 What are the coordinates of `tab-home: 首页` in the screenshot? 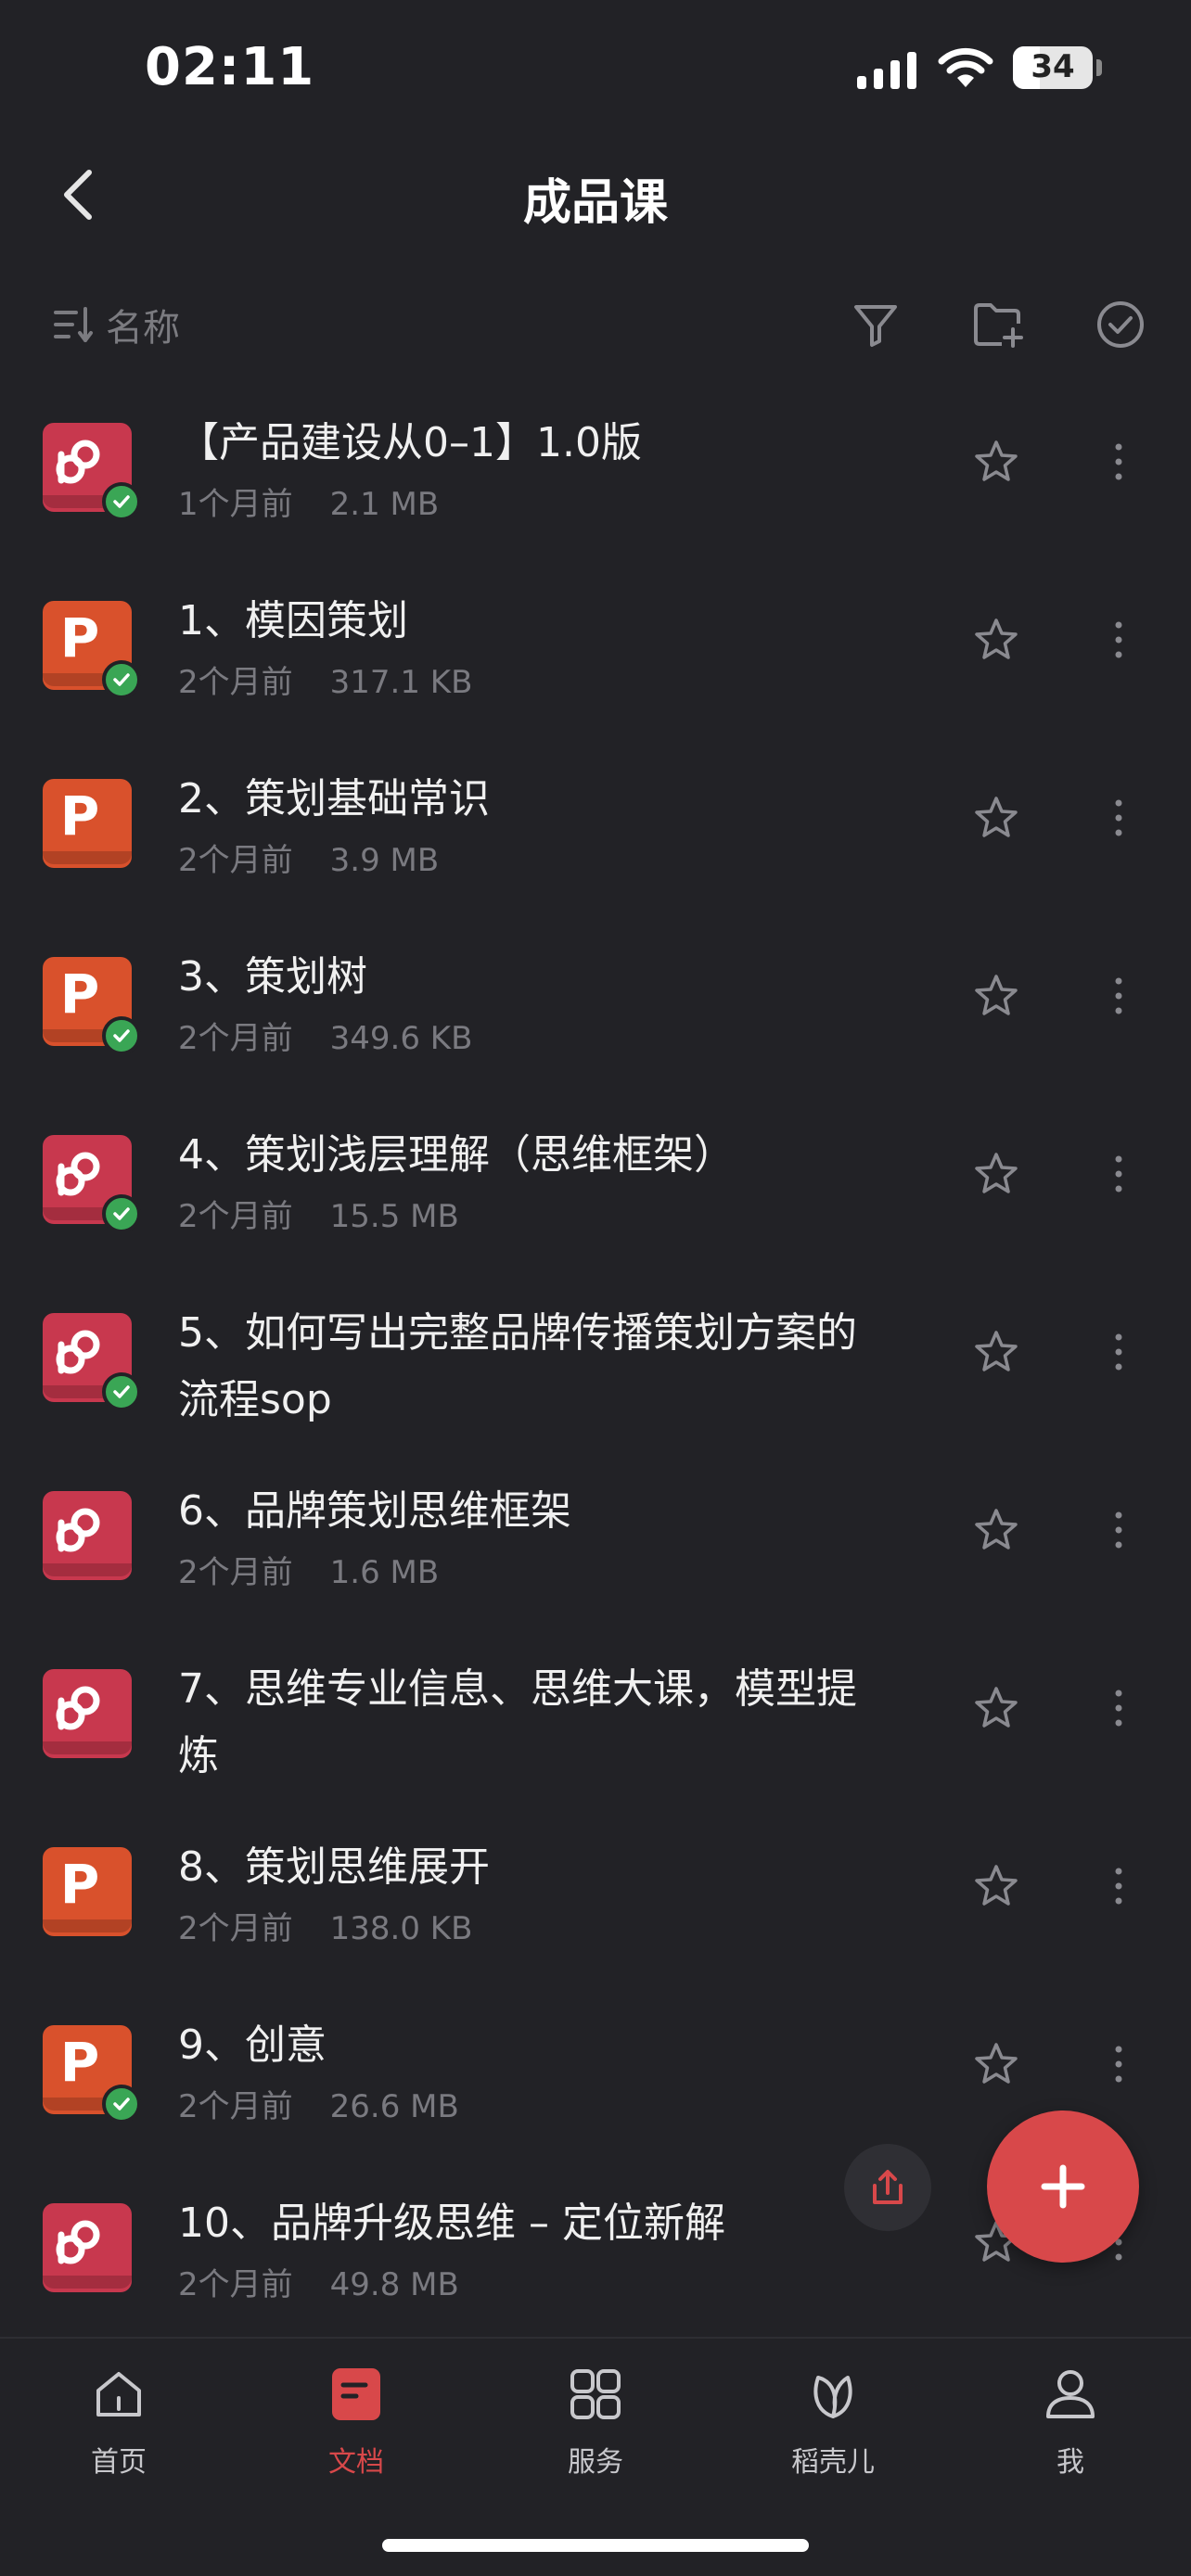 It's located at (118, 2424).